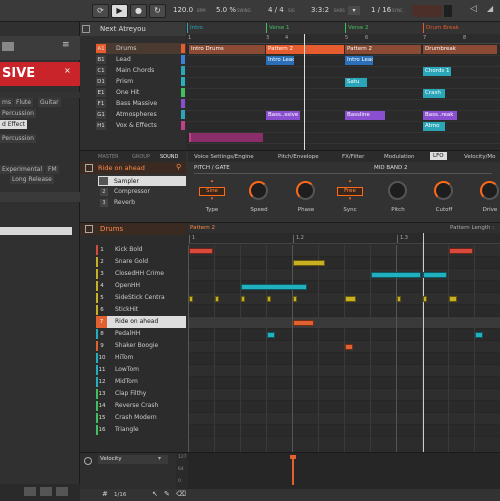 The width and height of the screenshot is (500, 501). Describe the element at coordinates (489, 190) in the screenshot. I see `knob-drive` at that location.